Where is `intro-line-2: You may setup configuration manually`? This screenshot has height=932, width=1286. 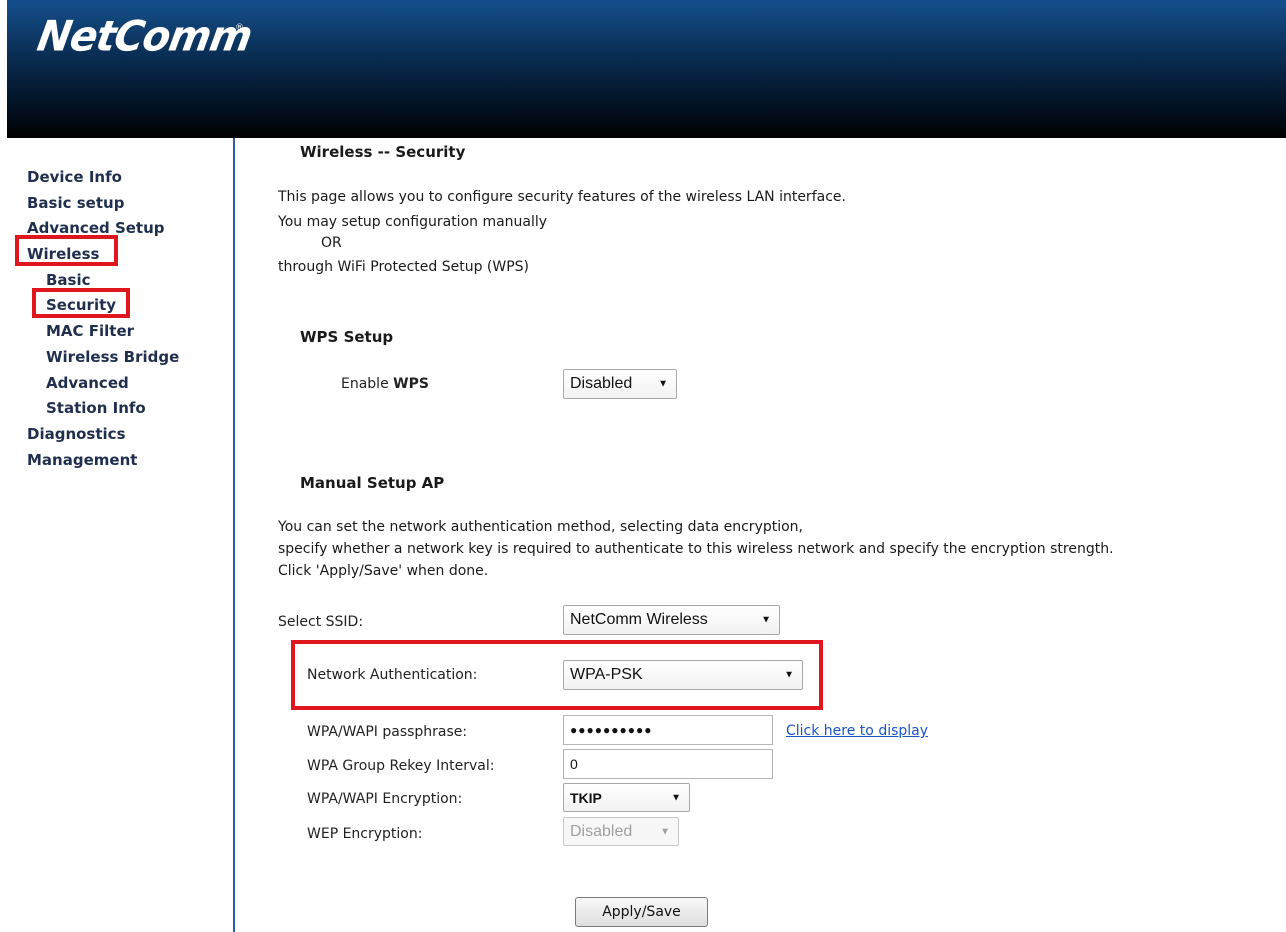 intro-line-2: You may setup configuration manually is located at coordinates (413, 222).